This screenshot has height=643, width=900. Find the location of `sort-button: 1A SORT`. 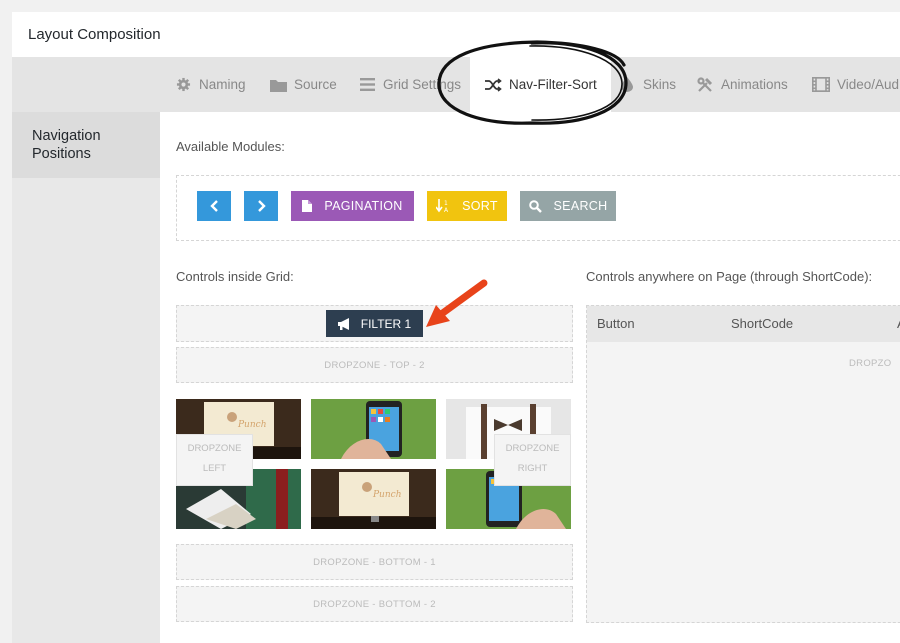

sort-button: 1A SORT is located at coordinates (467, 206).